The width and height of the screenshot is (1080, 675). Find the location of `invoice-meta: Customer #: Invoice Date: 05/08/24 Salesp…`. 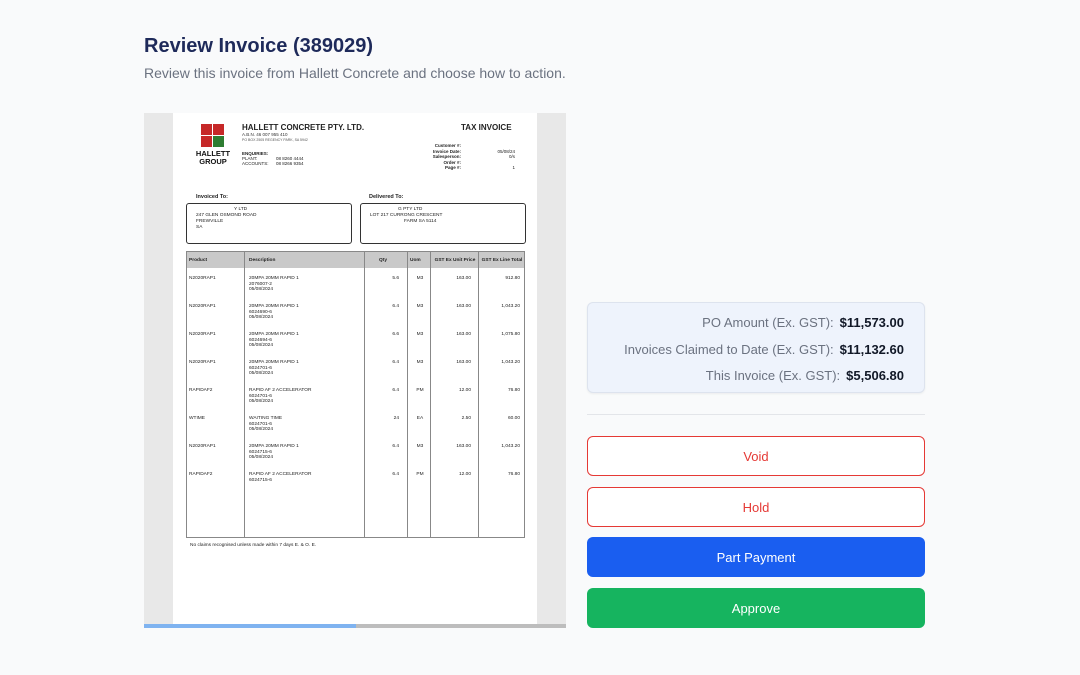

invoice-meta: Customer #: Invoice Date: 05/08/24 Salesp… is located at coordinates (459, 157).